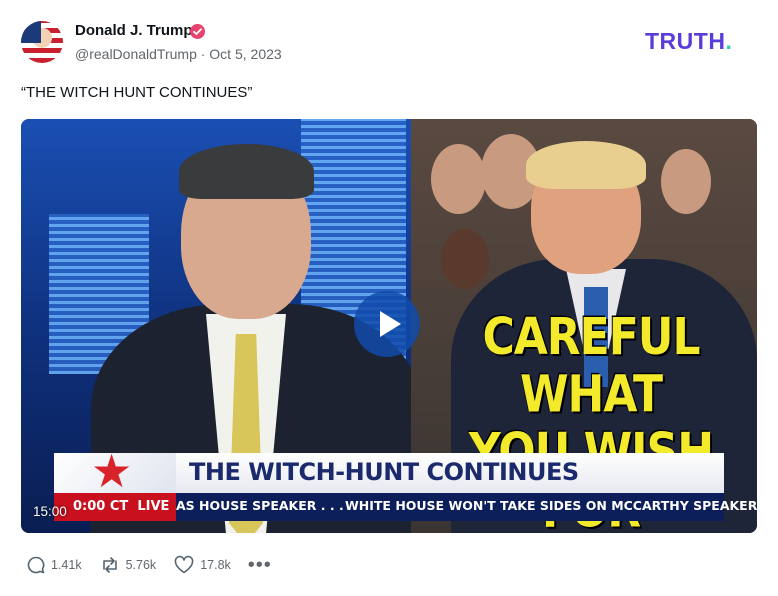  What do you see at coordinates (141, 565) in the screenshot?
I see `retruth-count: 5.76k` at bounding box center [141, 565].